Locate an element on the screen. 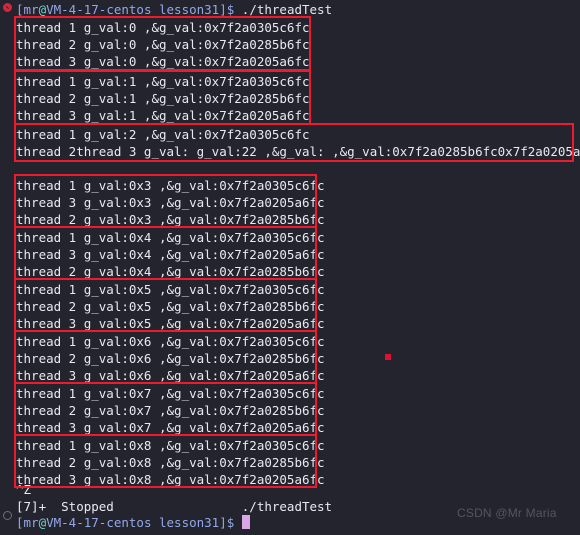  prompt-line-bottom: [mr@VM-4-17-centos lesson31]$ is located at coordinates (133, 522).